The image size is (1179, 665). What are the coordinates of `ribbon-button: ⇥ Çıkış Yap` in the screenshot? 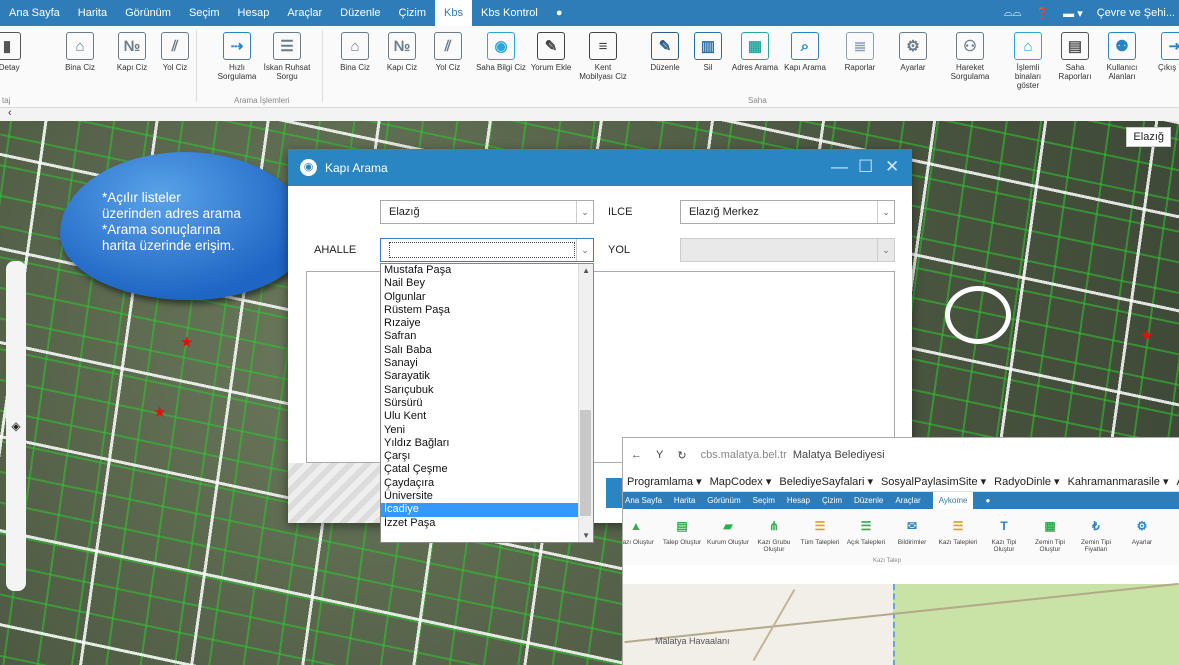 It's located at (1164, 52).